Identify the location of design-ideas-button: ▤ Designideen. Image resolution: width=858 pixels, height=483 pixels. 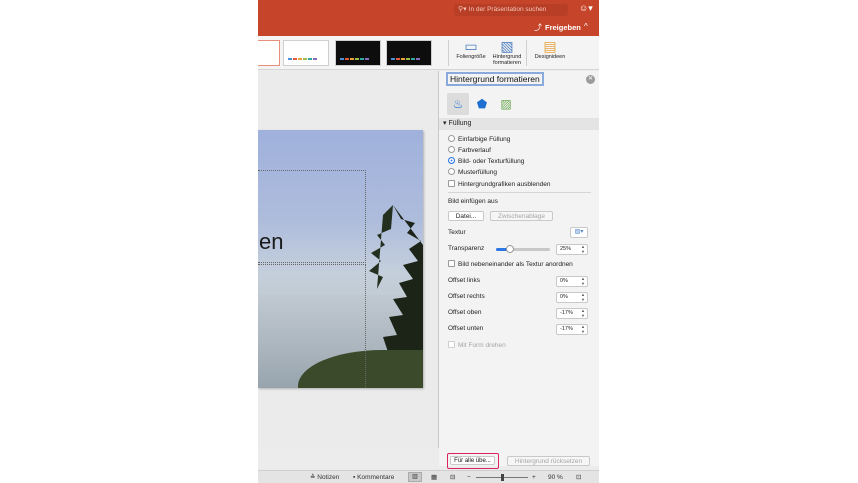
(550, 49).